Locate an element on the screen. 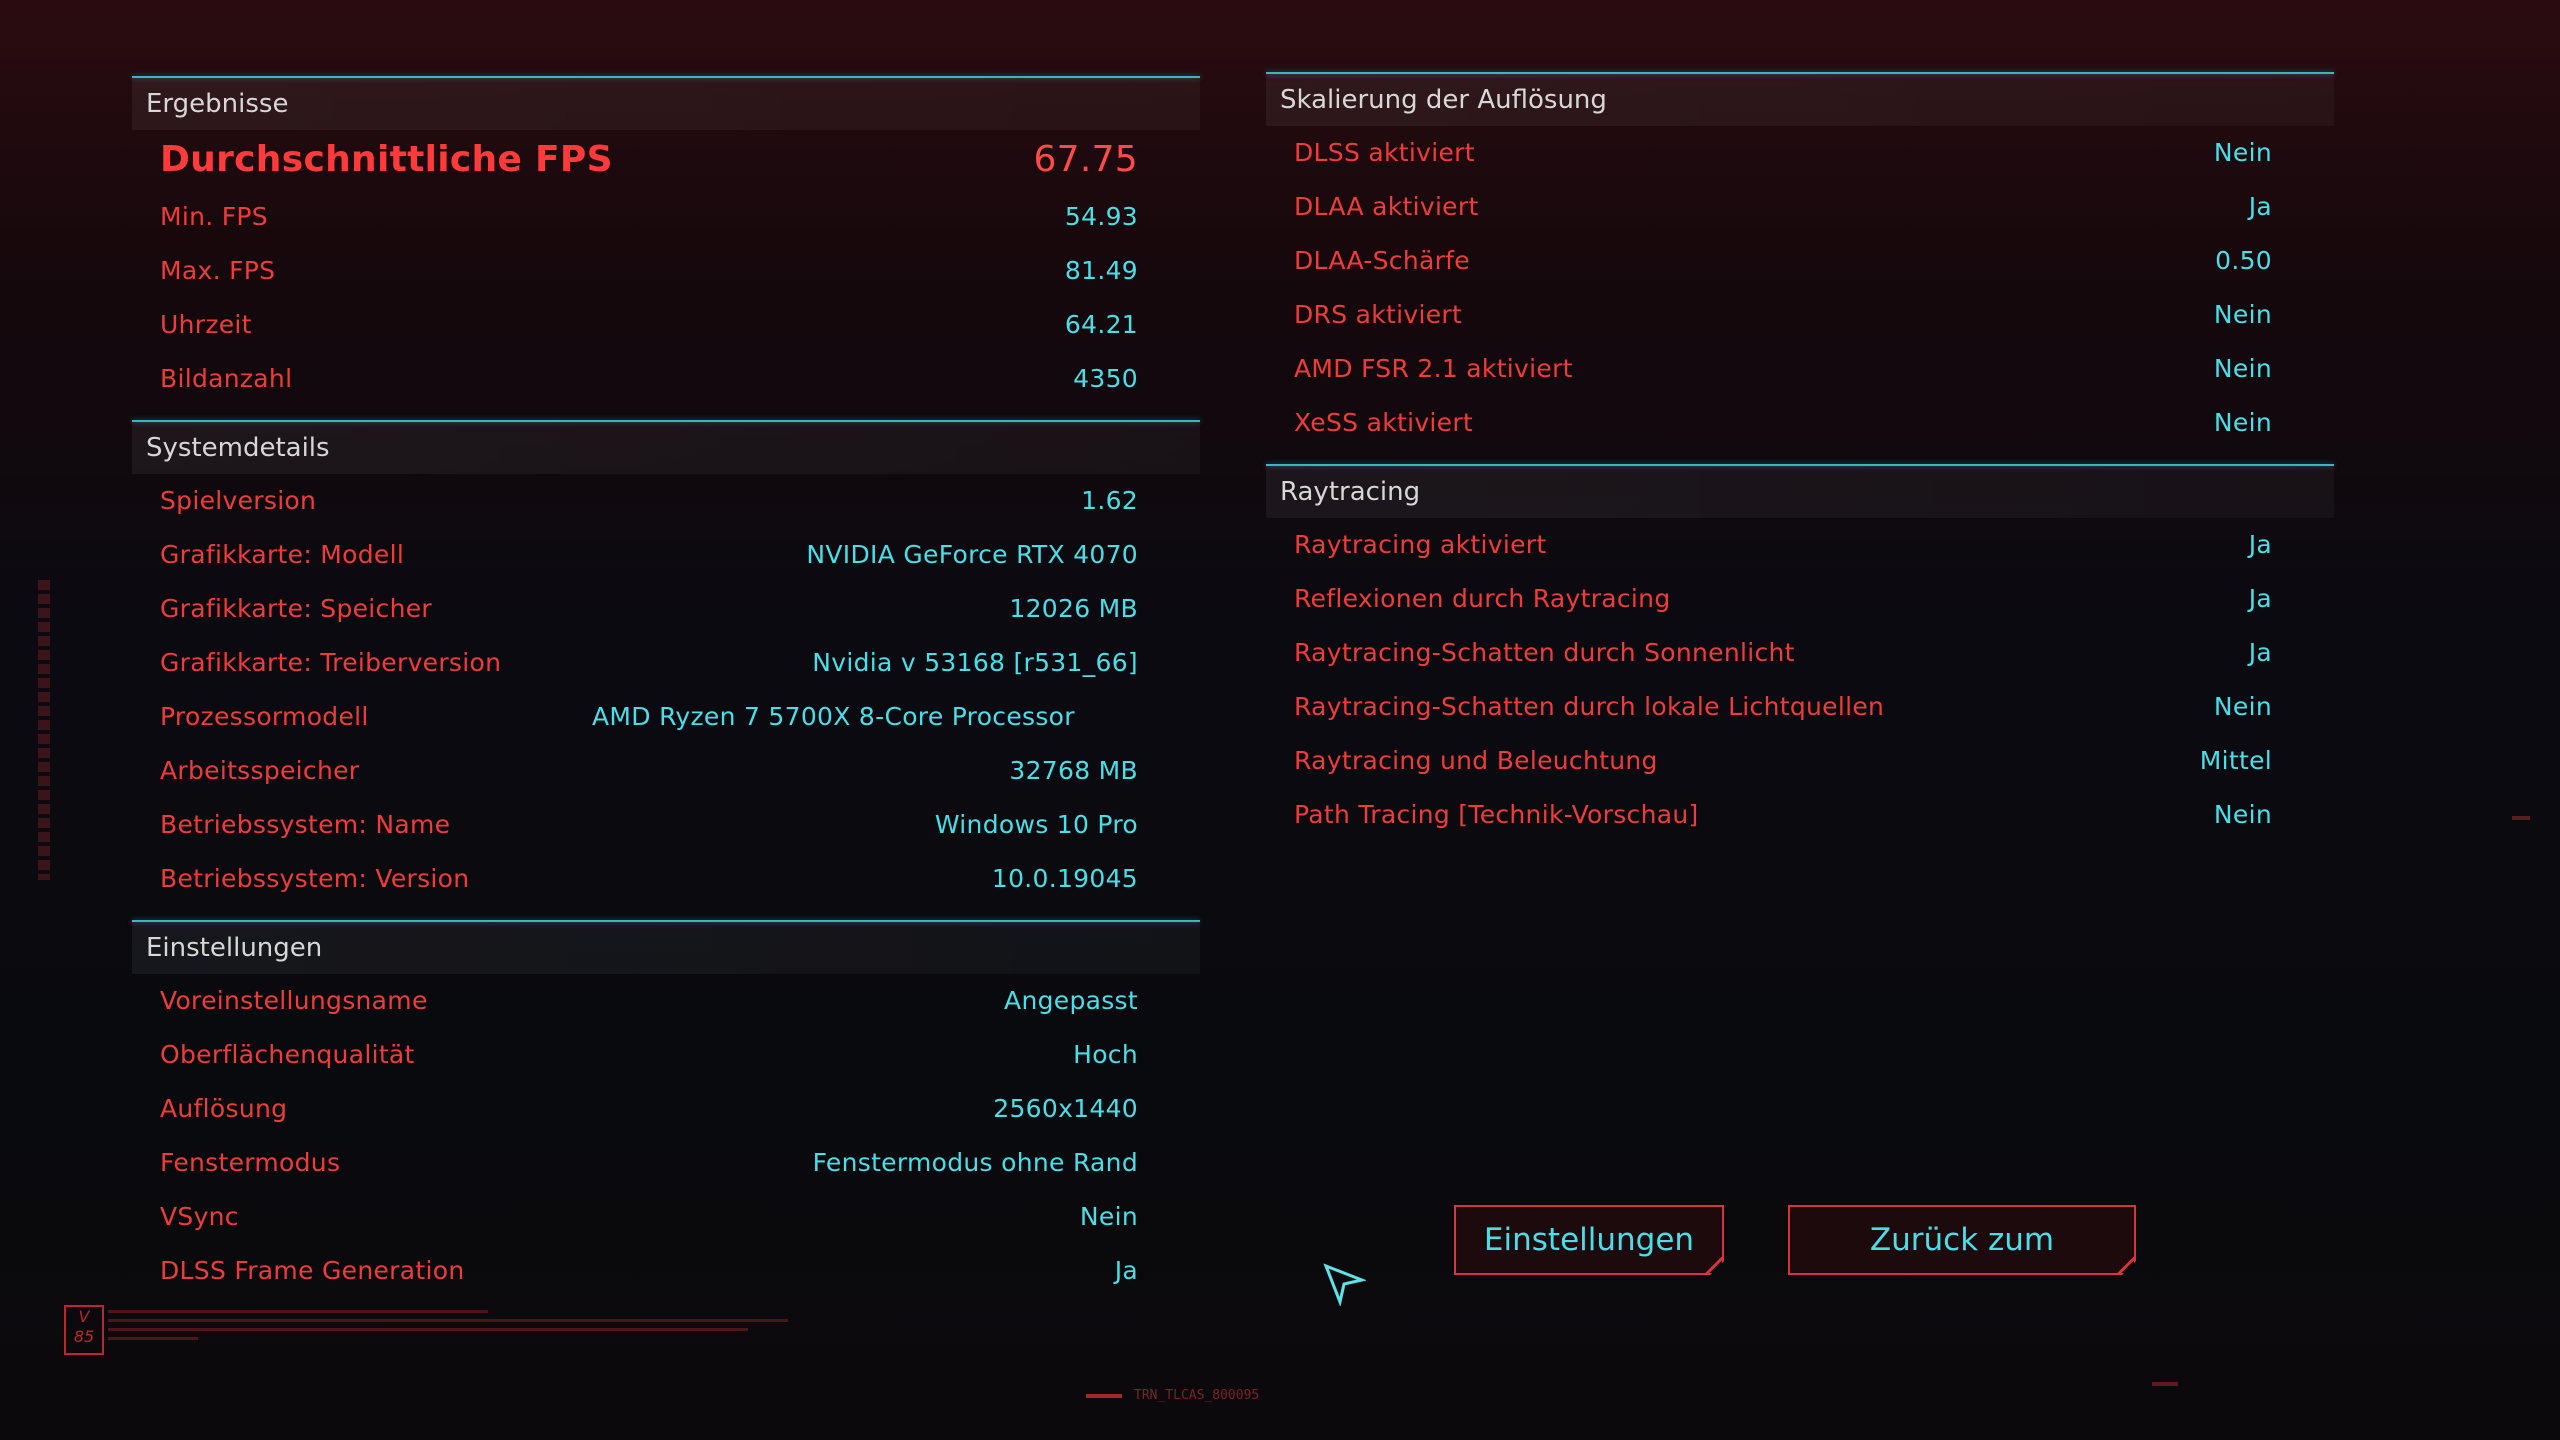 This screenshot has height=1440, width=2560. row-label: Reflexionen durch Raytracing is located at coordinates (1482, 598).